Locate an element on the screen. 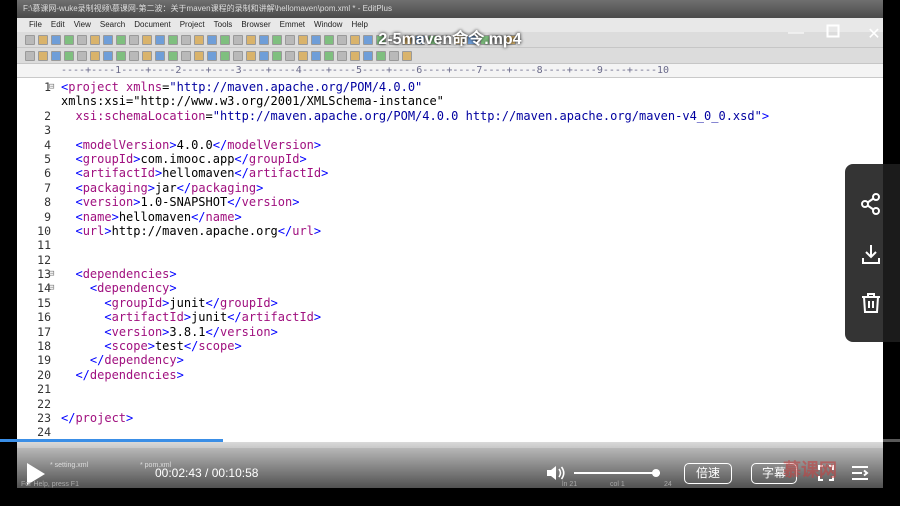 This screenshot has height=506, width=900. code-line: 9 <name>hellomaven</name> is located at coordinates (463, 217).